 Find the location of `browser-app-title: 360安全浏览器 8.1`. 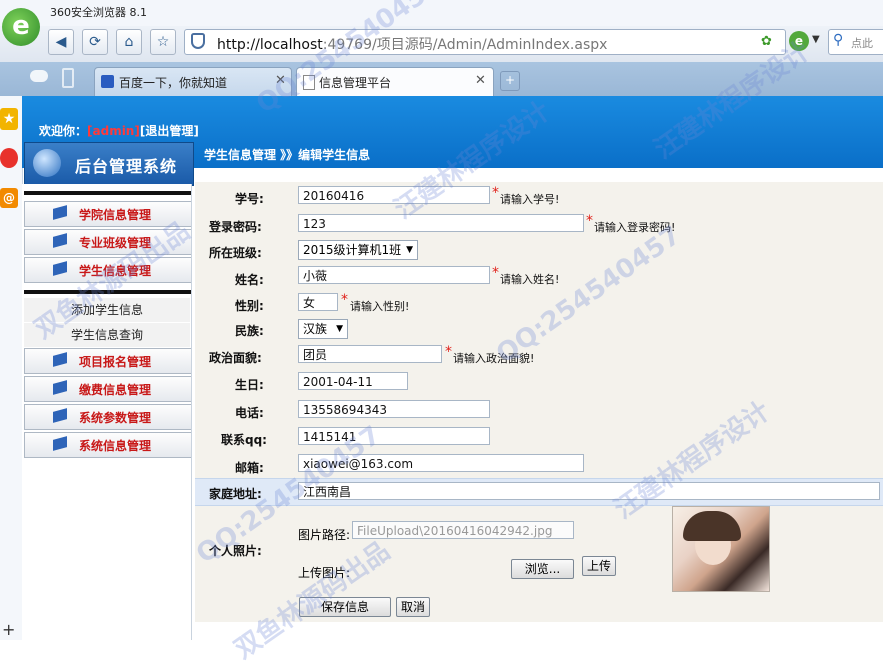

browser-app-title: 360安全浏览器 8.1 is located at coordinates (98, 12).